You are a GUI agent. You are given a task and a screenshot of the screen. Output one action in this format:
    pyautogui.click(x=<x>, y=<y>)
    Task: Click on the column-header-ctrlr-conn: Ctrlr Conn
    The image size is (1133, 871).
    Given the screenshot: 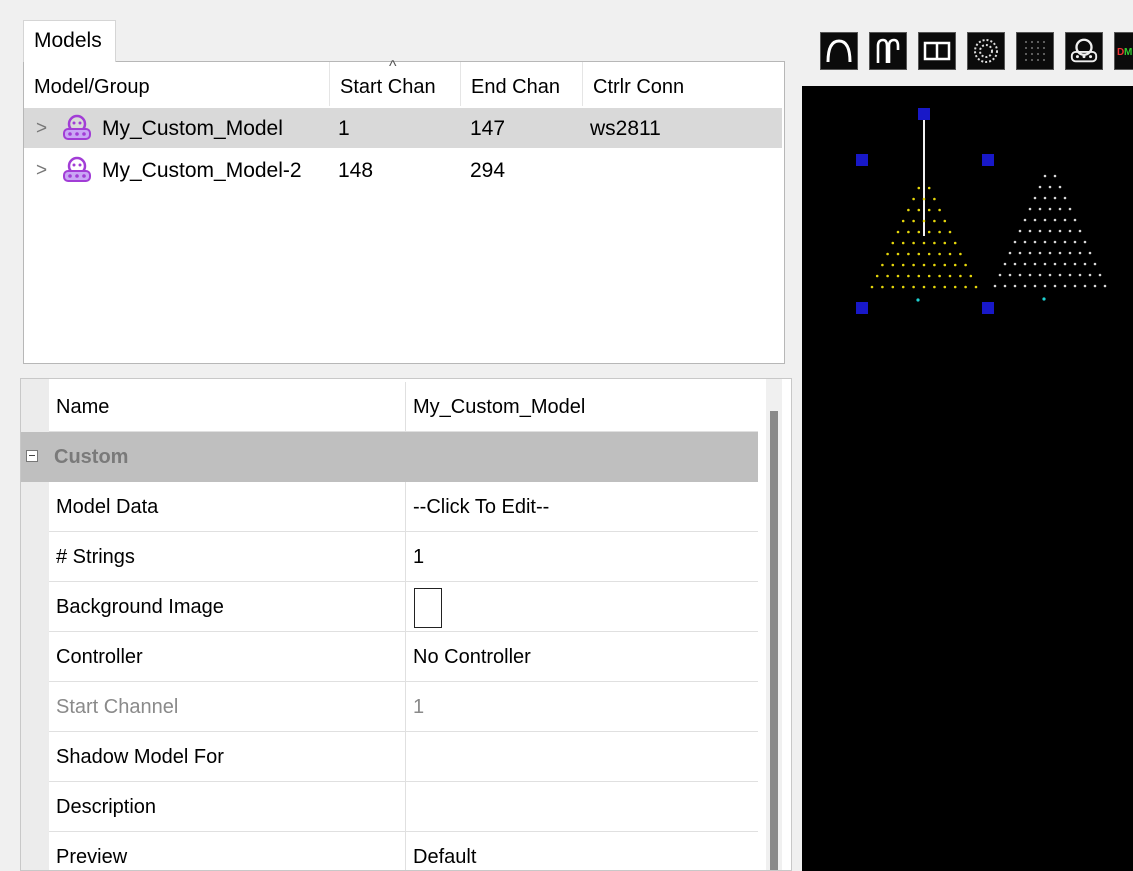 What is the action you would take?
    pyautogui.click(x=682, y=84)
    